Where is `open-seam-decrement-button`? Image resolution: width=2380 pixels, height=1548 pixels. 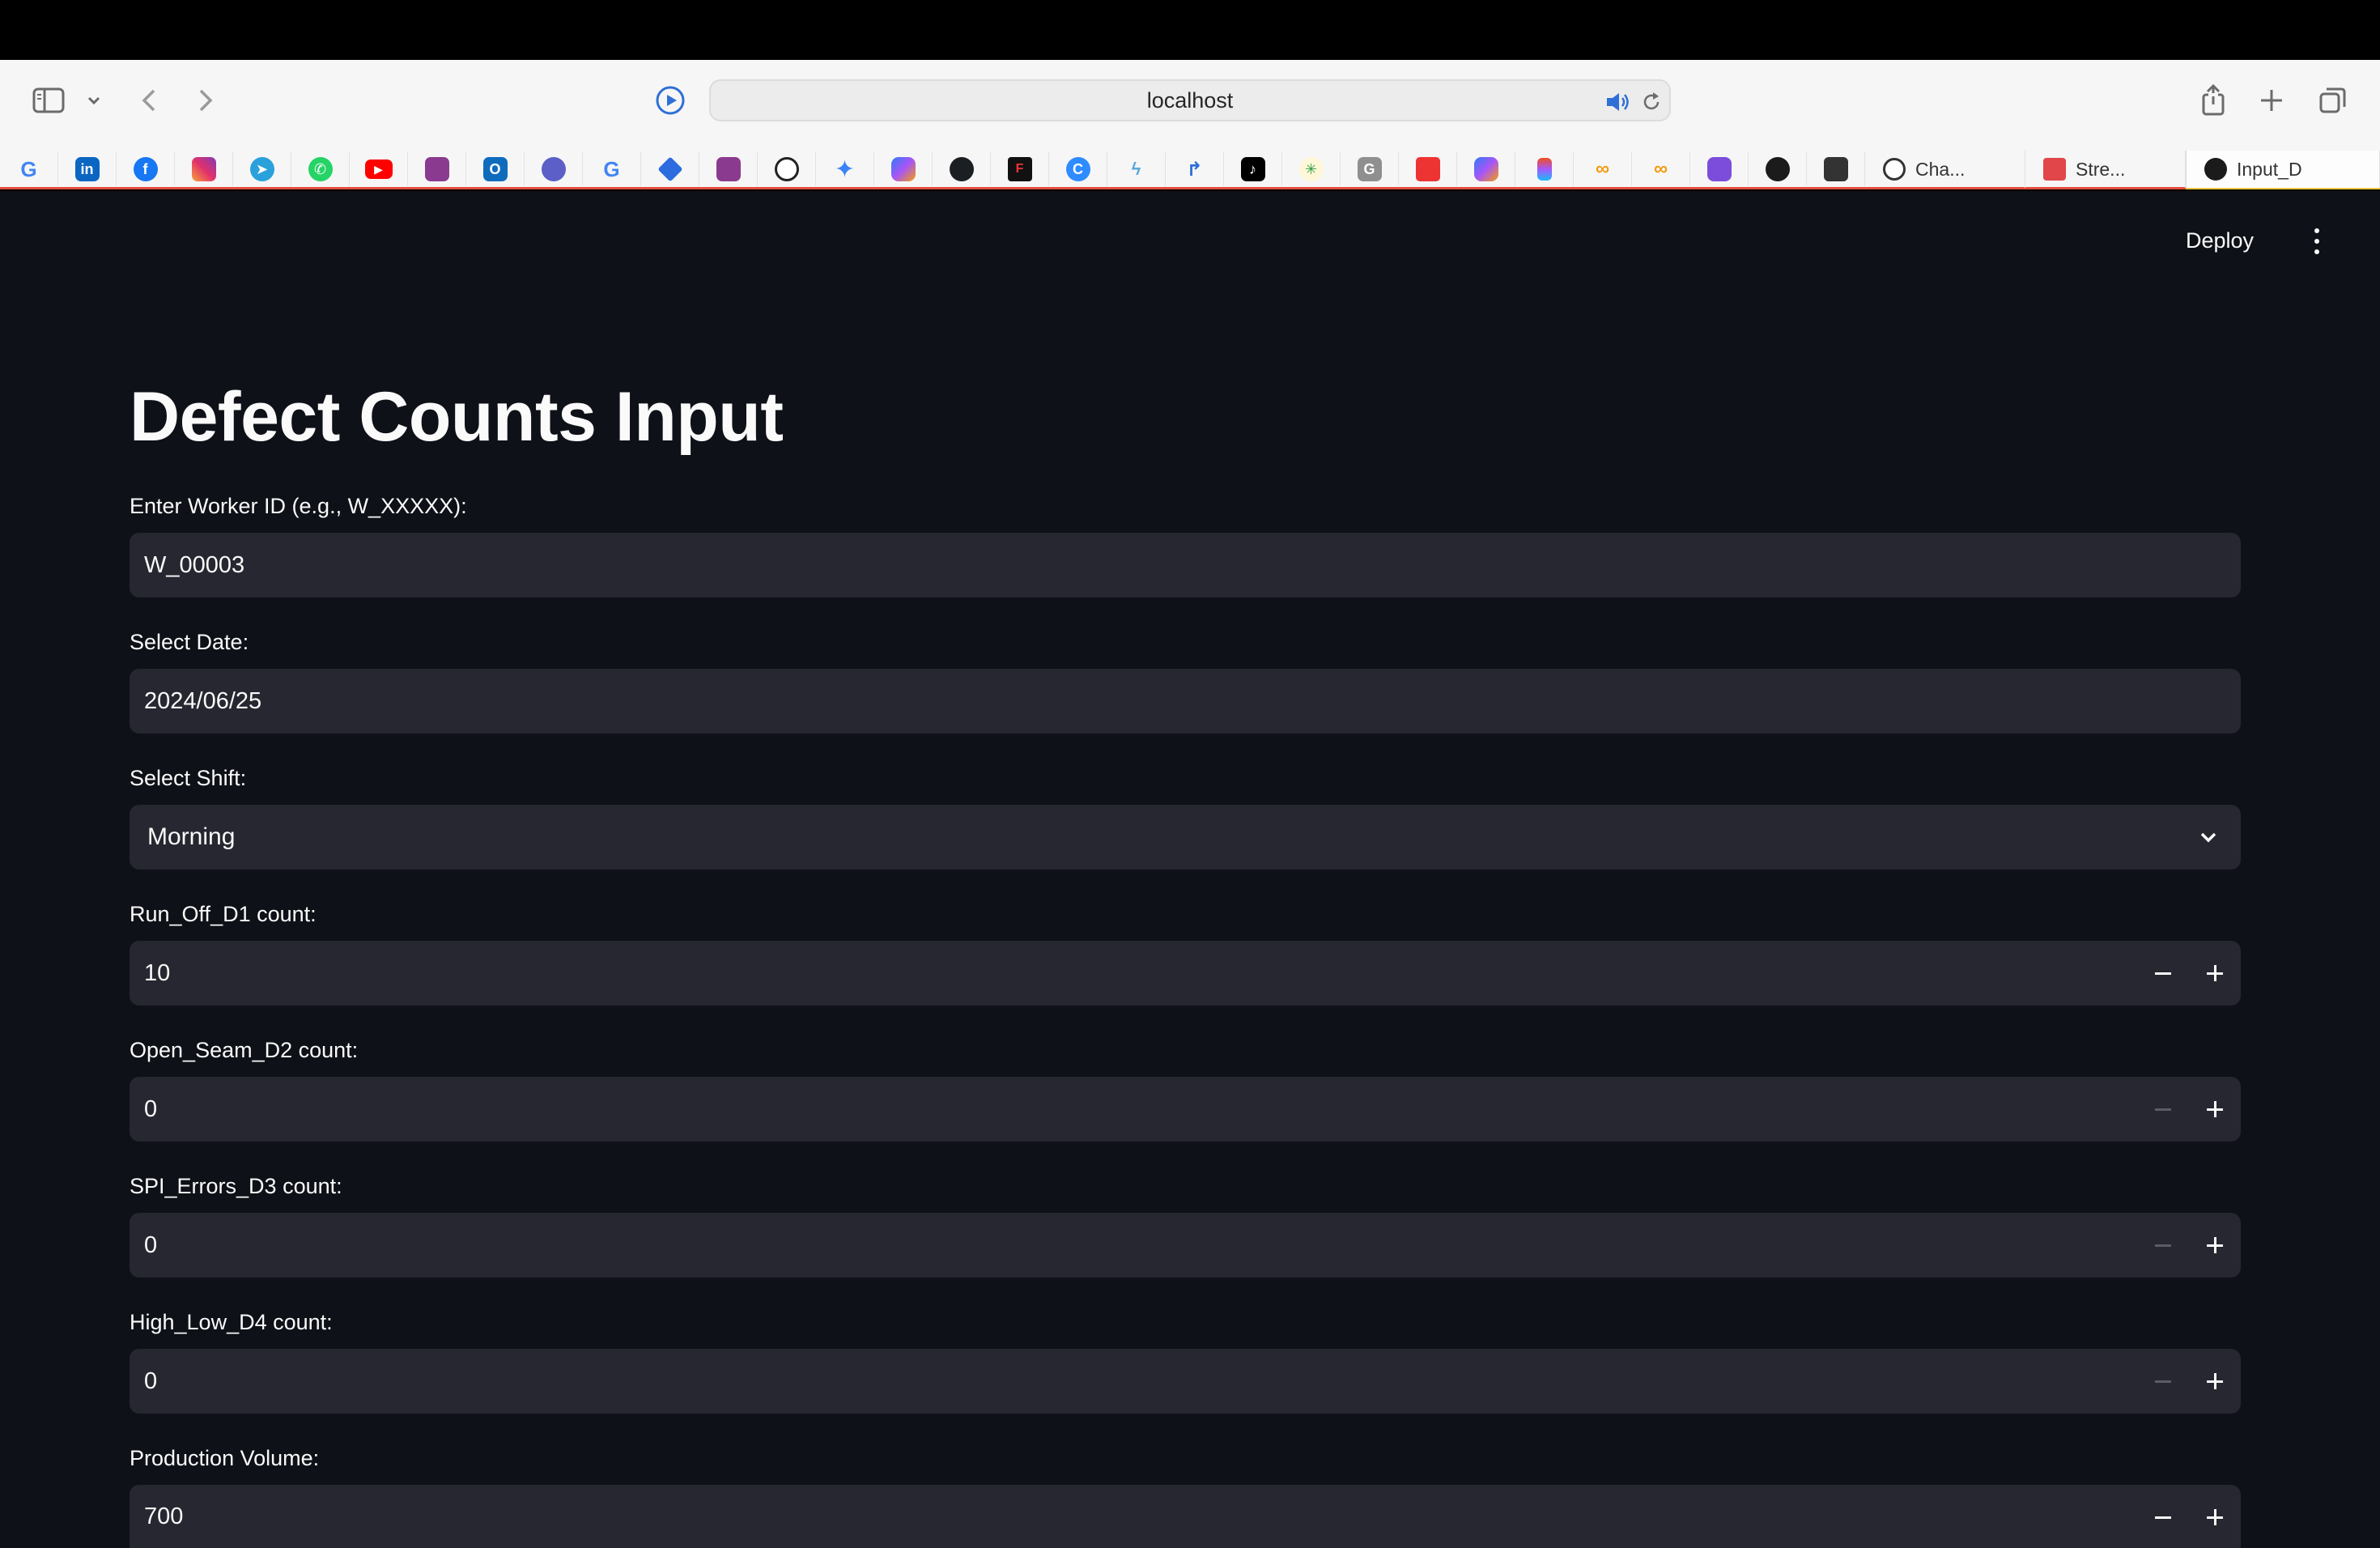
open-seam-decrement-button is located at coordinates (2163, 1110).